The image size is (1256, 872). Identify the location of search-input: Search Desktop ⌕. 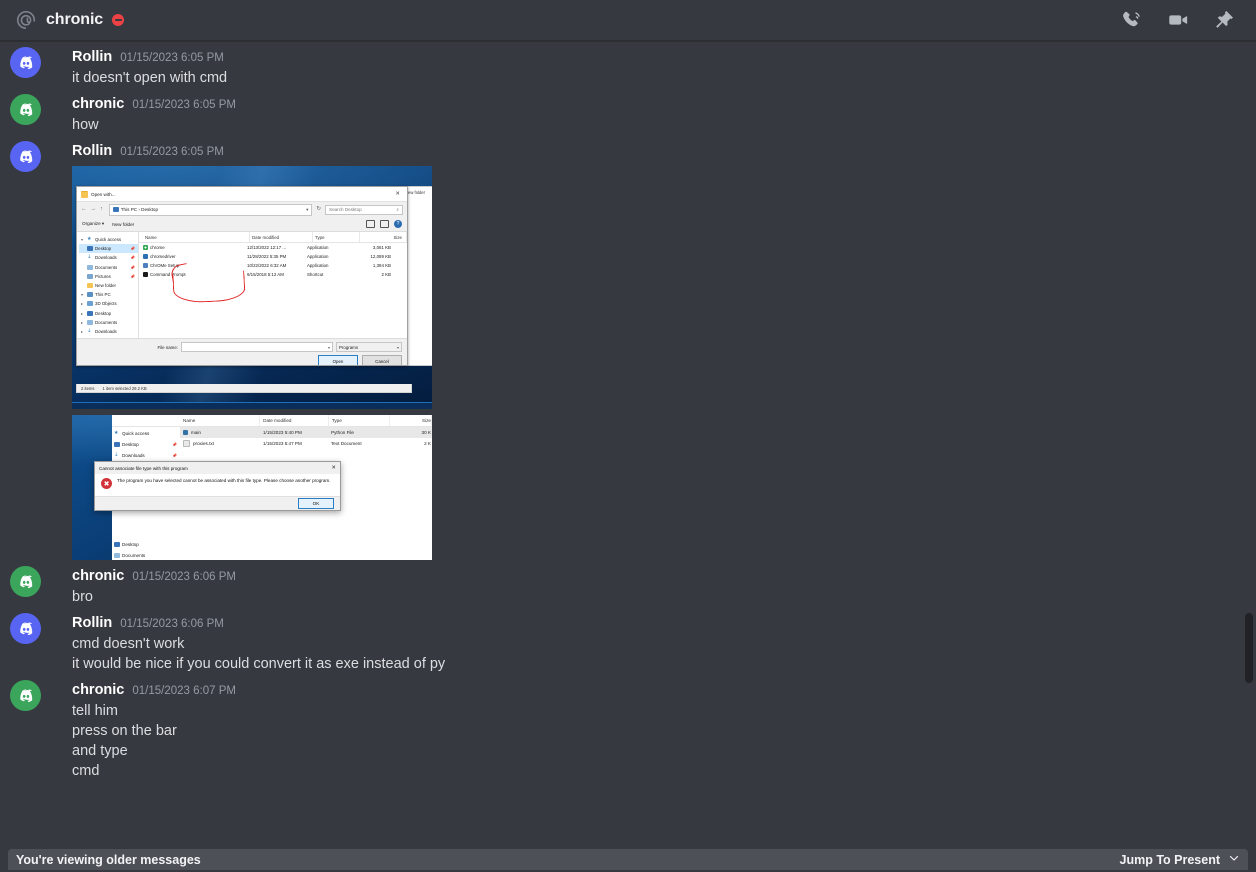
(364, 209).